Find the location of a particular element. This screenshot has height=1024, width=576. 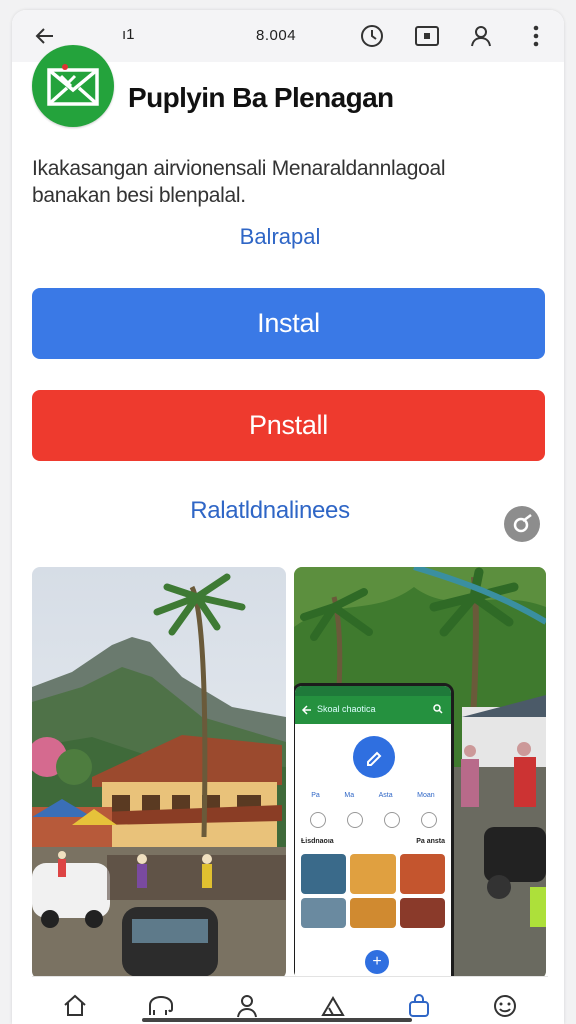

home-indicator is located at coordinates (277, 1020).